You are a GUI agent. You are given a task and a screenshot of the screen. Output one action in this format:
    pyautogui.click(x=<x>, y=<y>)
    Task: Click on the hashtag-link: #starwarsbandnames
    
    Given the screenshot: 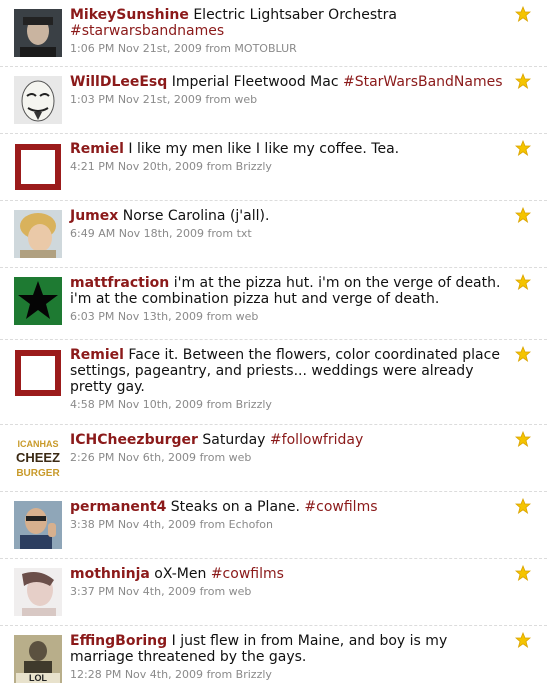 What is the action you would take?
    pyautogui.click(x=147, y=31)
    